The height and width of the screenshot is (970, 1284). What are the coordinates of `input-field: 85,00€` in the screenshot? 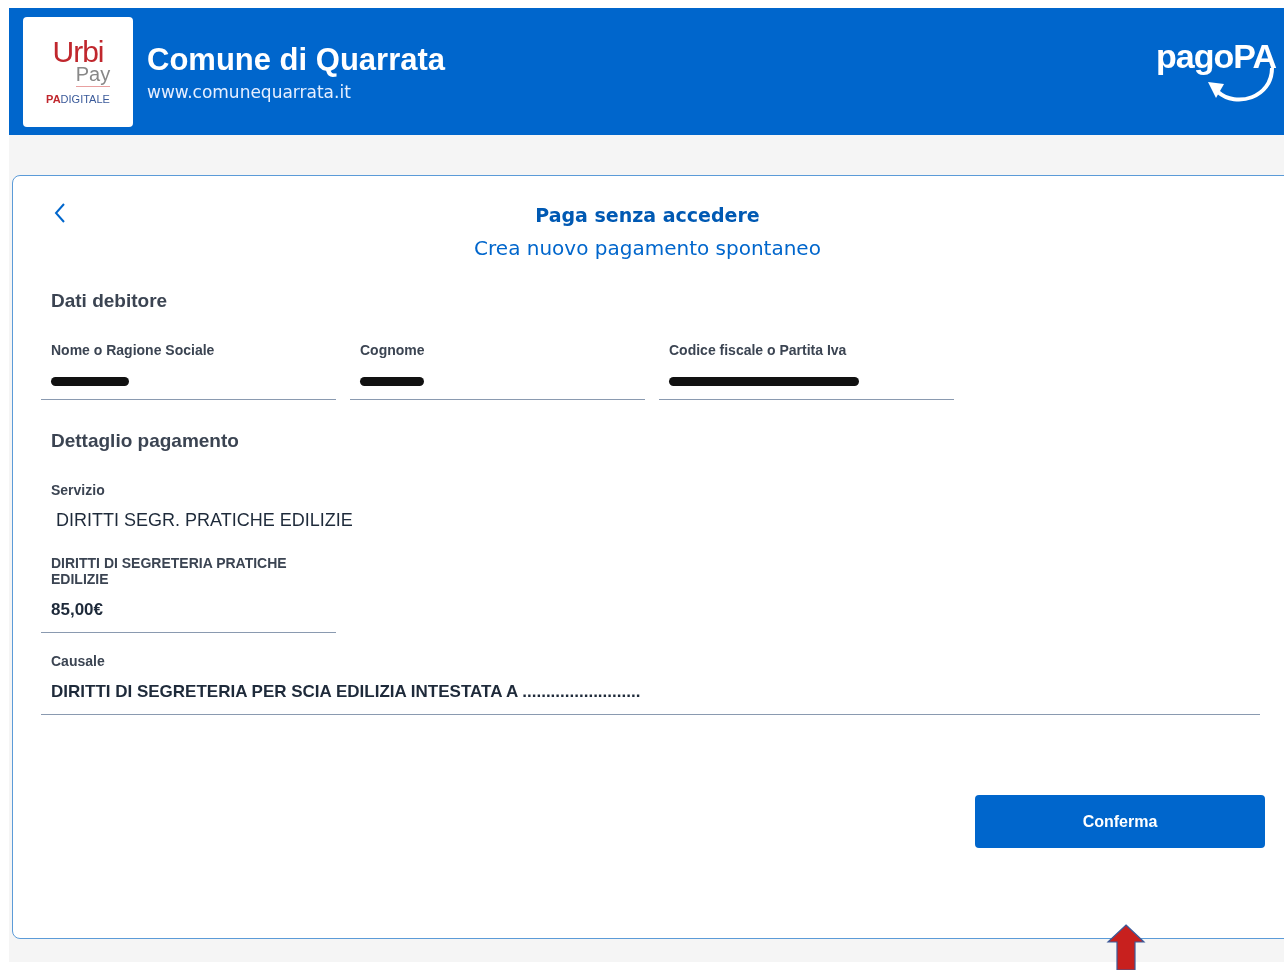 It's located at (188, 610).